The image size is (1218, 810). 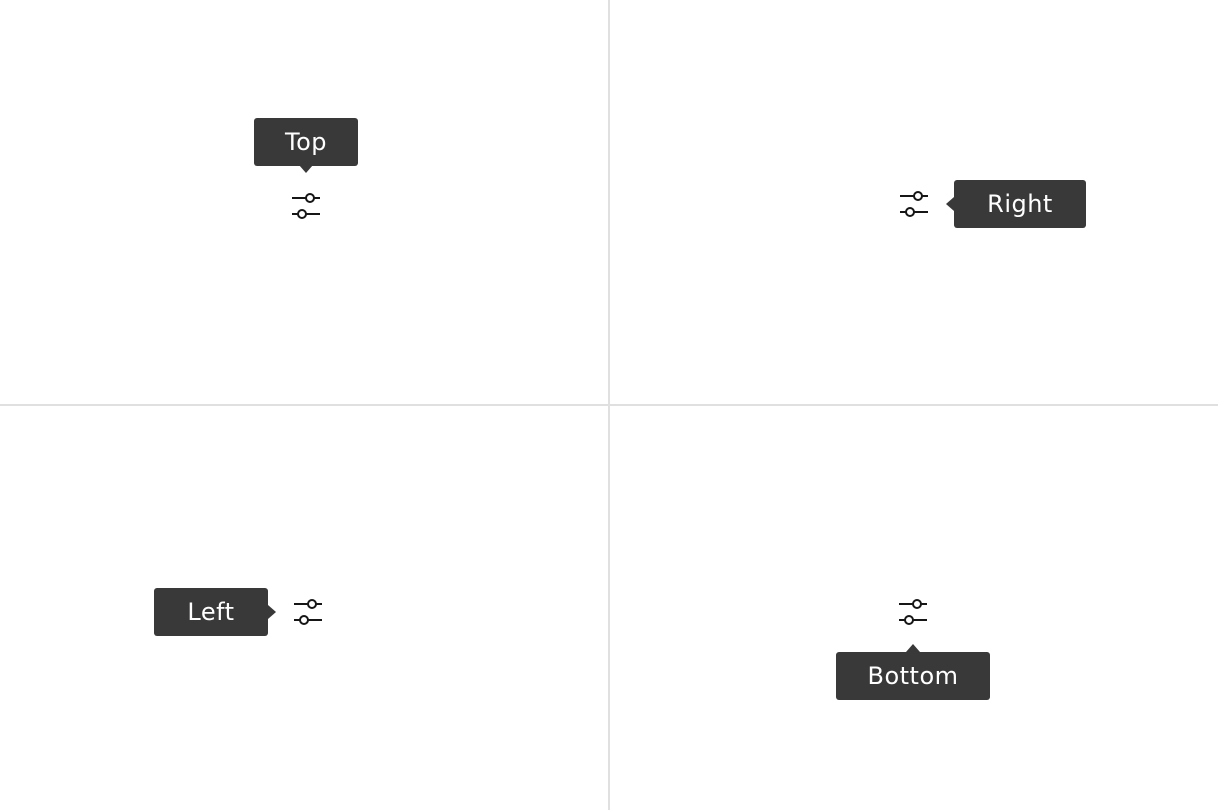 I want to click on settings-adjust-button-bottom, so click(x=913, y=612).